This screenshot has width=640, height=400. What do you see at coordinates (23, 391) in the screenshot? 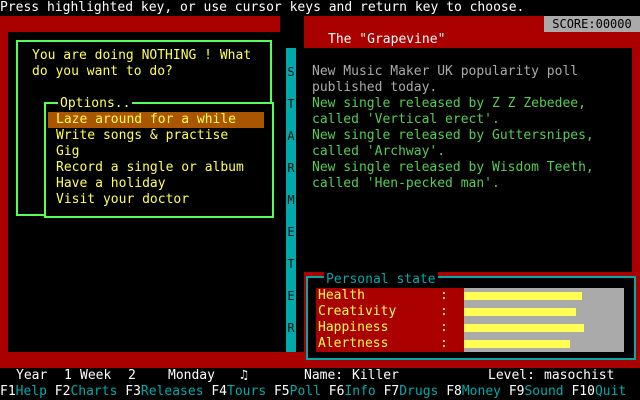
I see `fkey-help: F1Help` at bounding box center [23, 391].